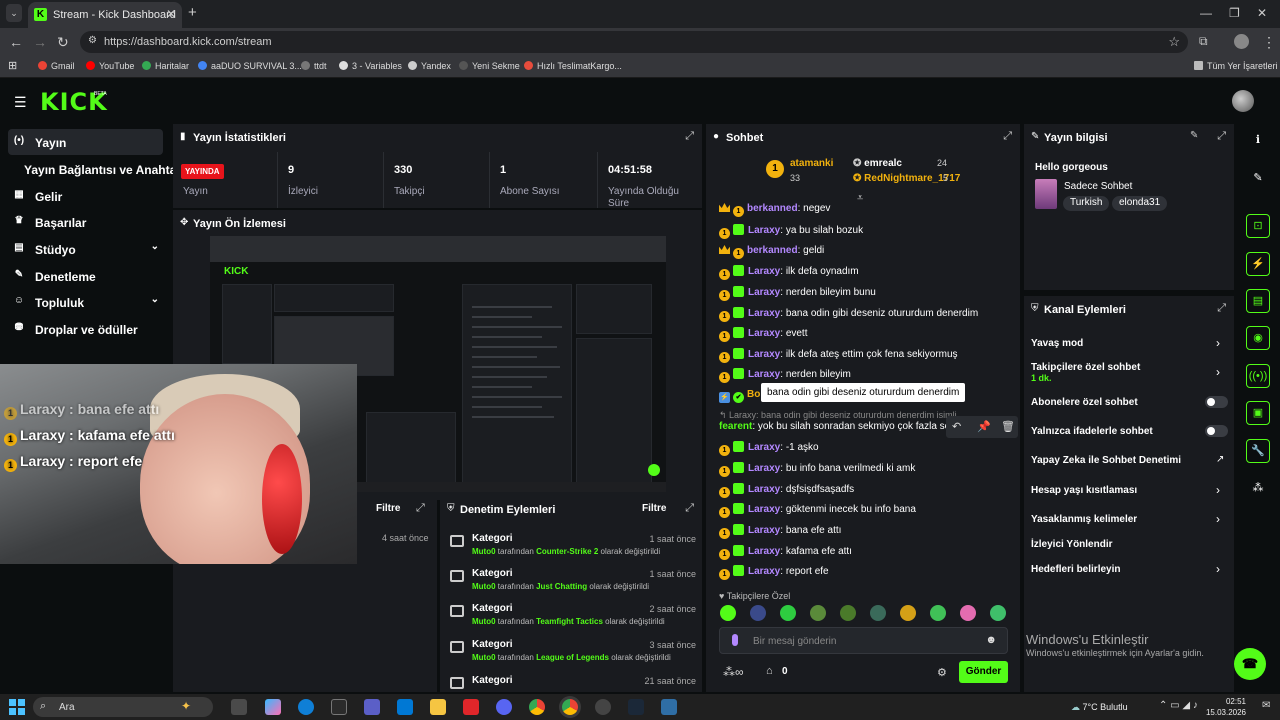 This screenshot has width=1280, height=720. I want to click on top-user: atamanki, so click(811, 163).